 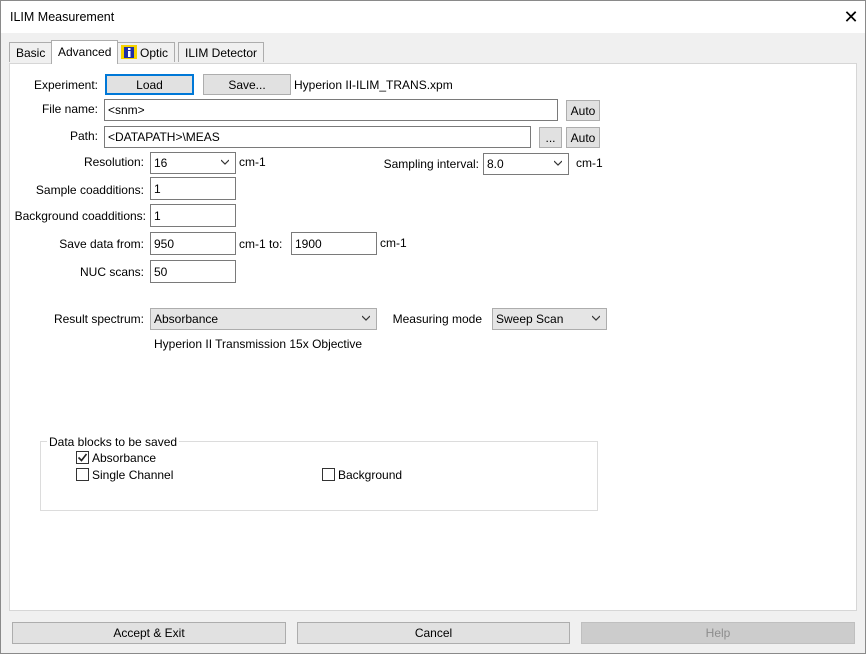 I want to click on cancel-button: Cancel, so click(x=433, y=633).